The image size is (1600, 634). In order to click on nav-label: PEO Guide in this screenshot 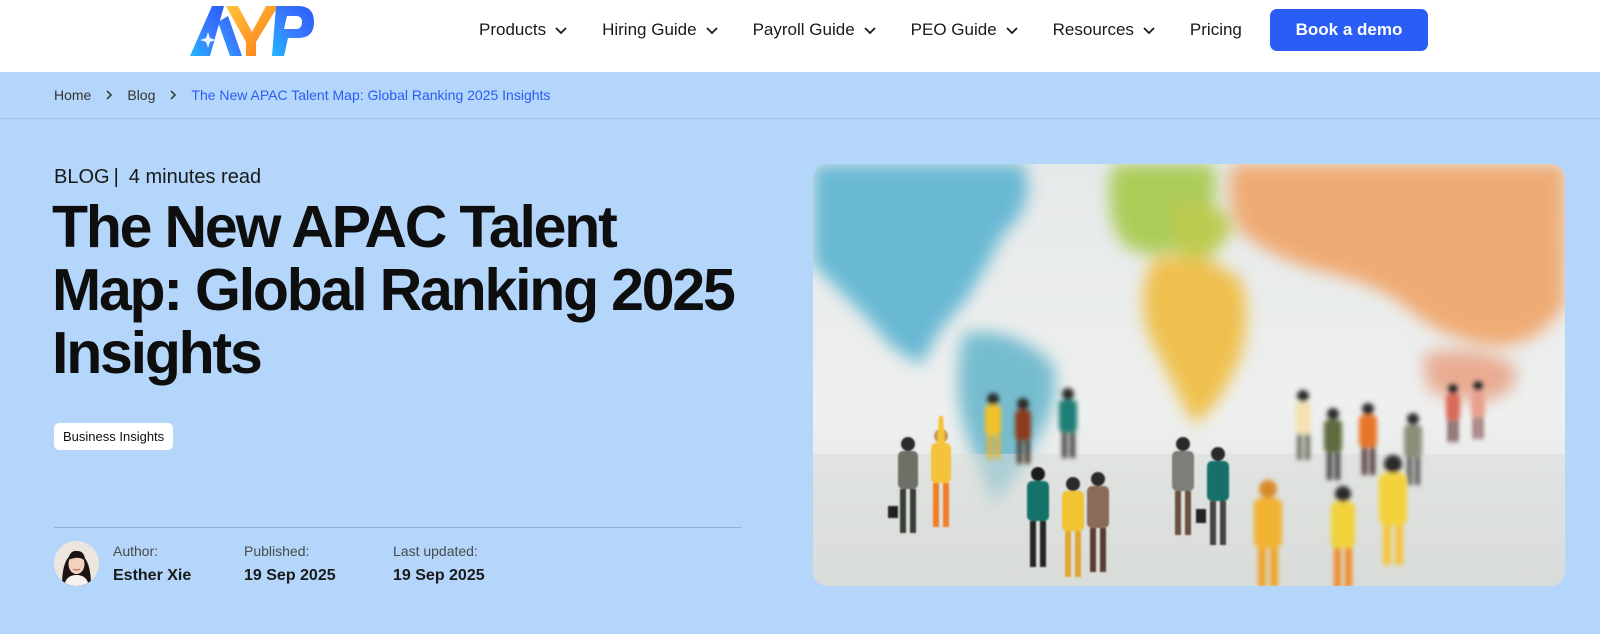, I will do `click(953, 29)`.